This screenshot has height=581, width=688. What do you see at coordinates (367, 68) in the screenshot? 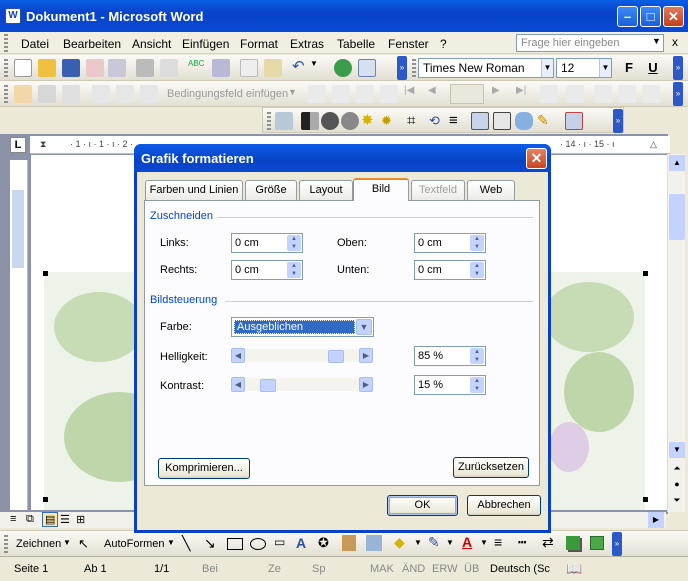
I see `table-icon` at bounding box center [367, 68].